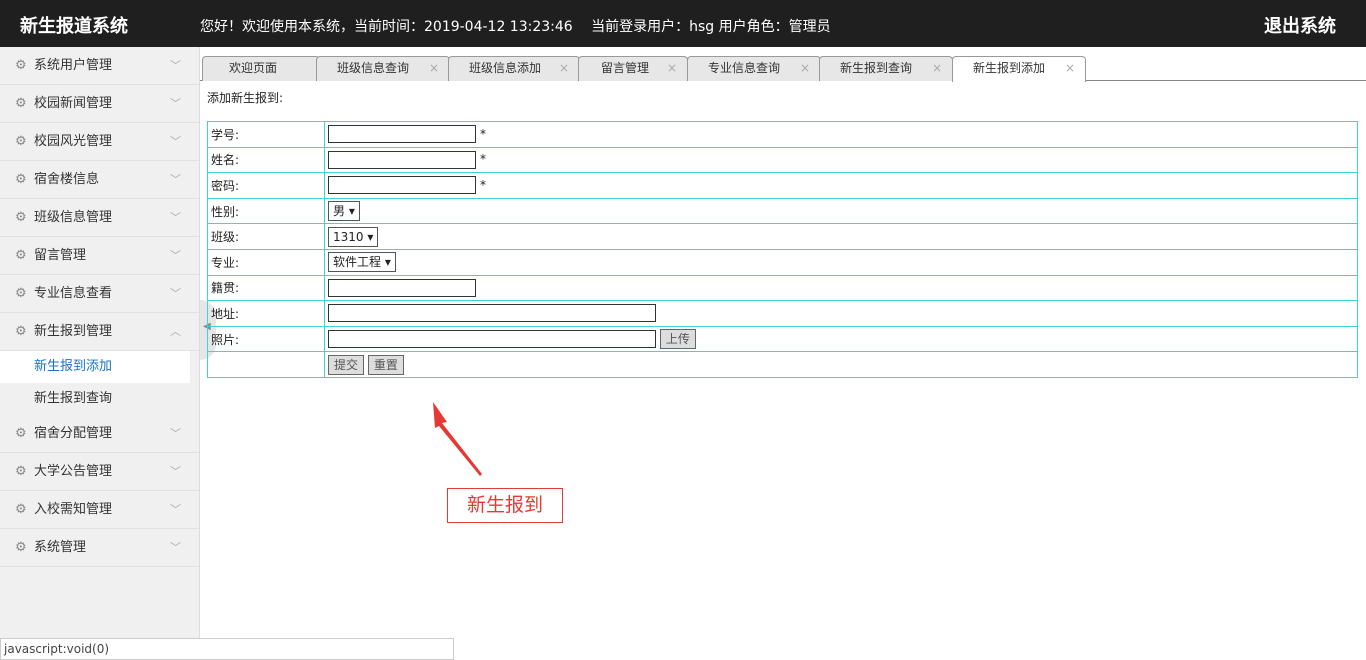 The height and width of the screenshot is (660, 1366). I want to click on form-row: 班级: 1310 ▾, so click(782, 236).